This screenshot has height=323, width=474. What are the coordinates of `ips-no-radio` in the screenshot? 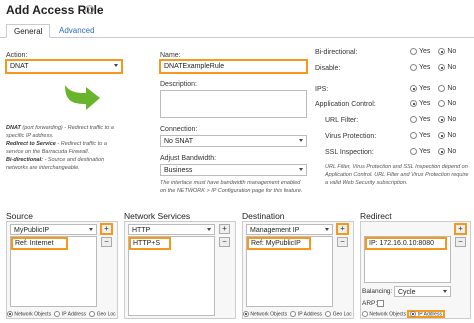 It's located at (442, 88).